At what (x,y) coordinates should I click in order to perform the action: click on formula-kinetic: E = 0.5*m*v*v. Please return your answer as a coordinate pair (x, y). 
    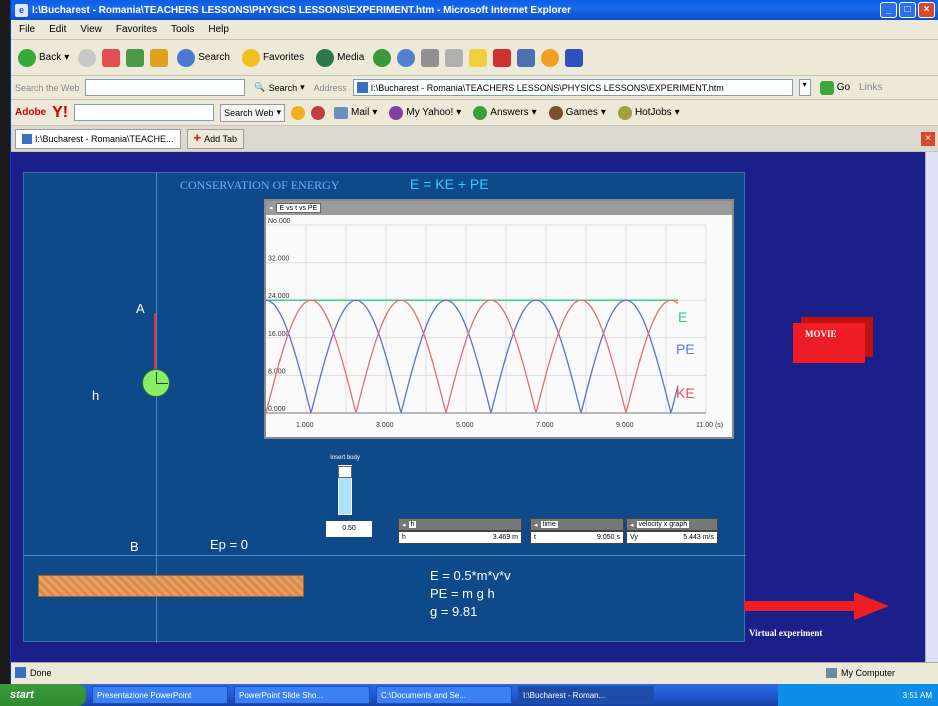
    Looking at the image, I should click on (470, 575).